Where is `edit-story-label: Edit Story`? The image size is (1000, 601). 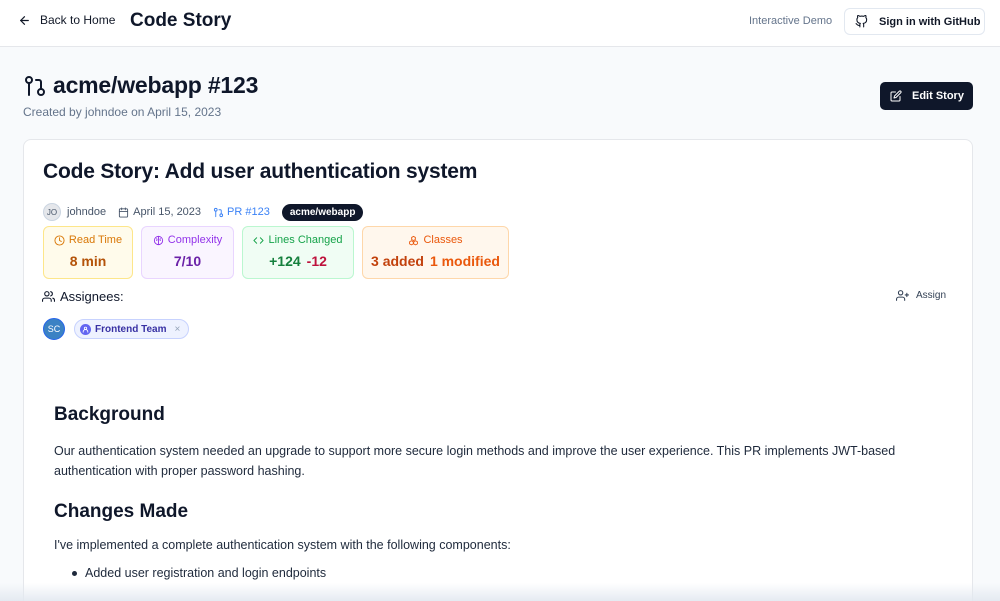
edit-story-label: Edit Story is located at coordinates (938, 96).